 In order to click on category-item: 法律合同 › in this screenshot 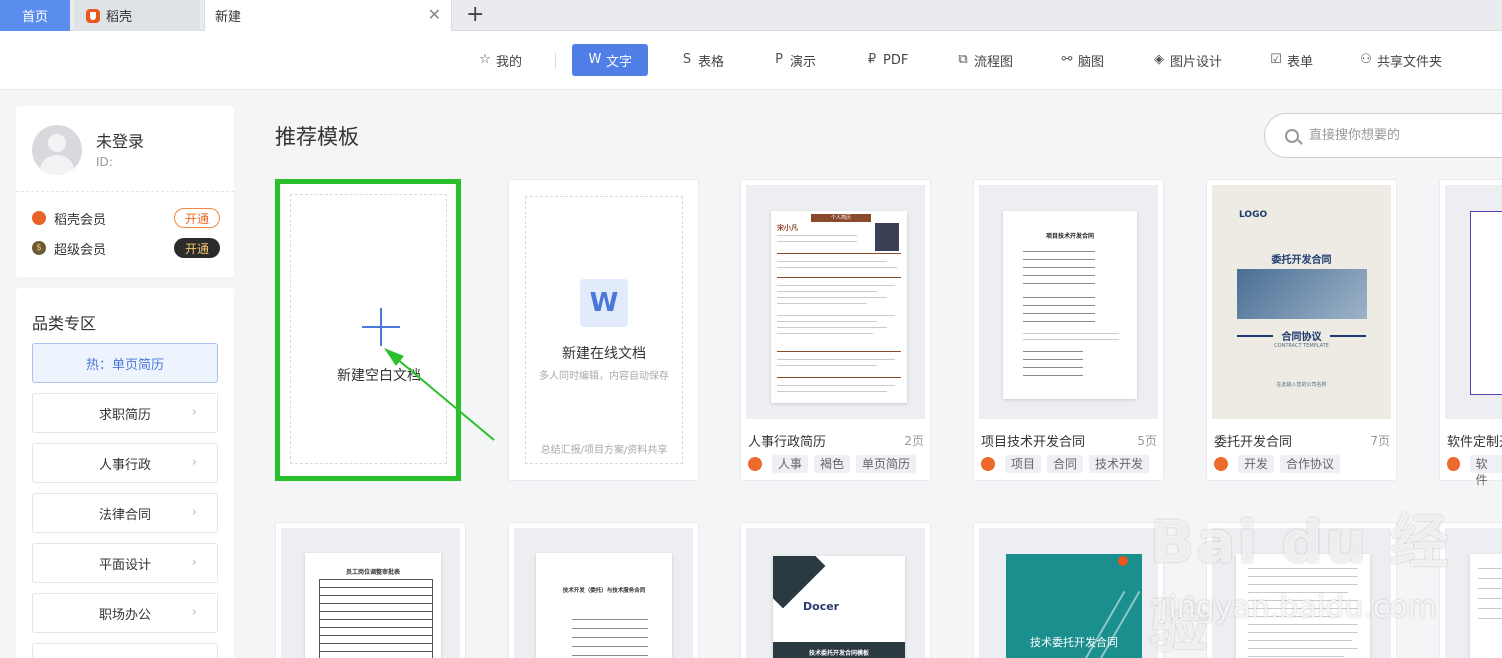, I will do `click(125, 513)`.